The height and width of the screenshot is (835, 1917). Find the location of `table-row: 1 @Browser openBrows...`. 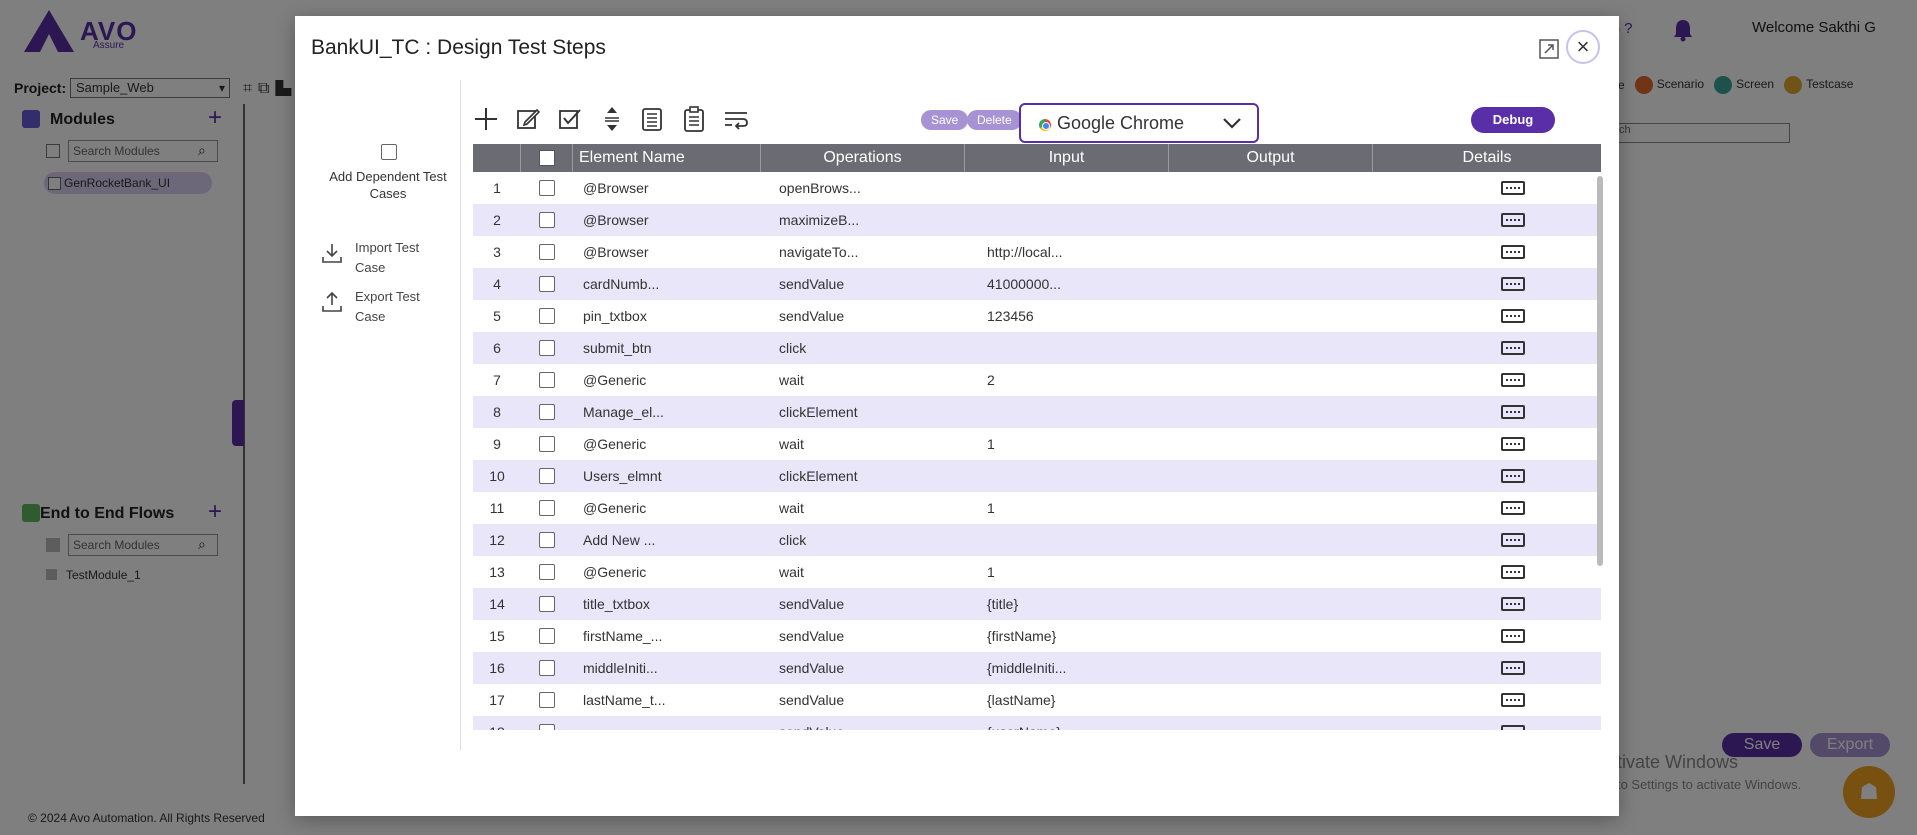

table-row: 1 @Browser openBrows... is located at coordinates (1037, 188).